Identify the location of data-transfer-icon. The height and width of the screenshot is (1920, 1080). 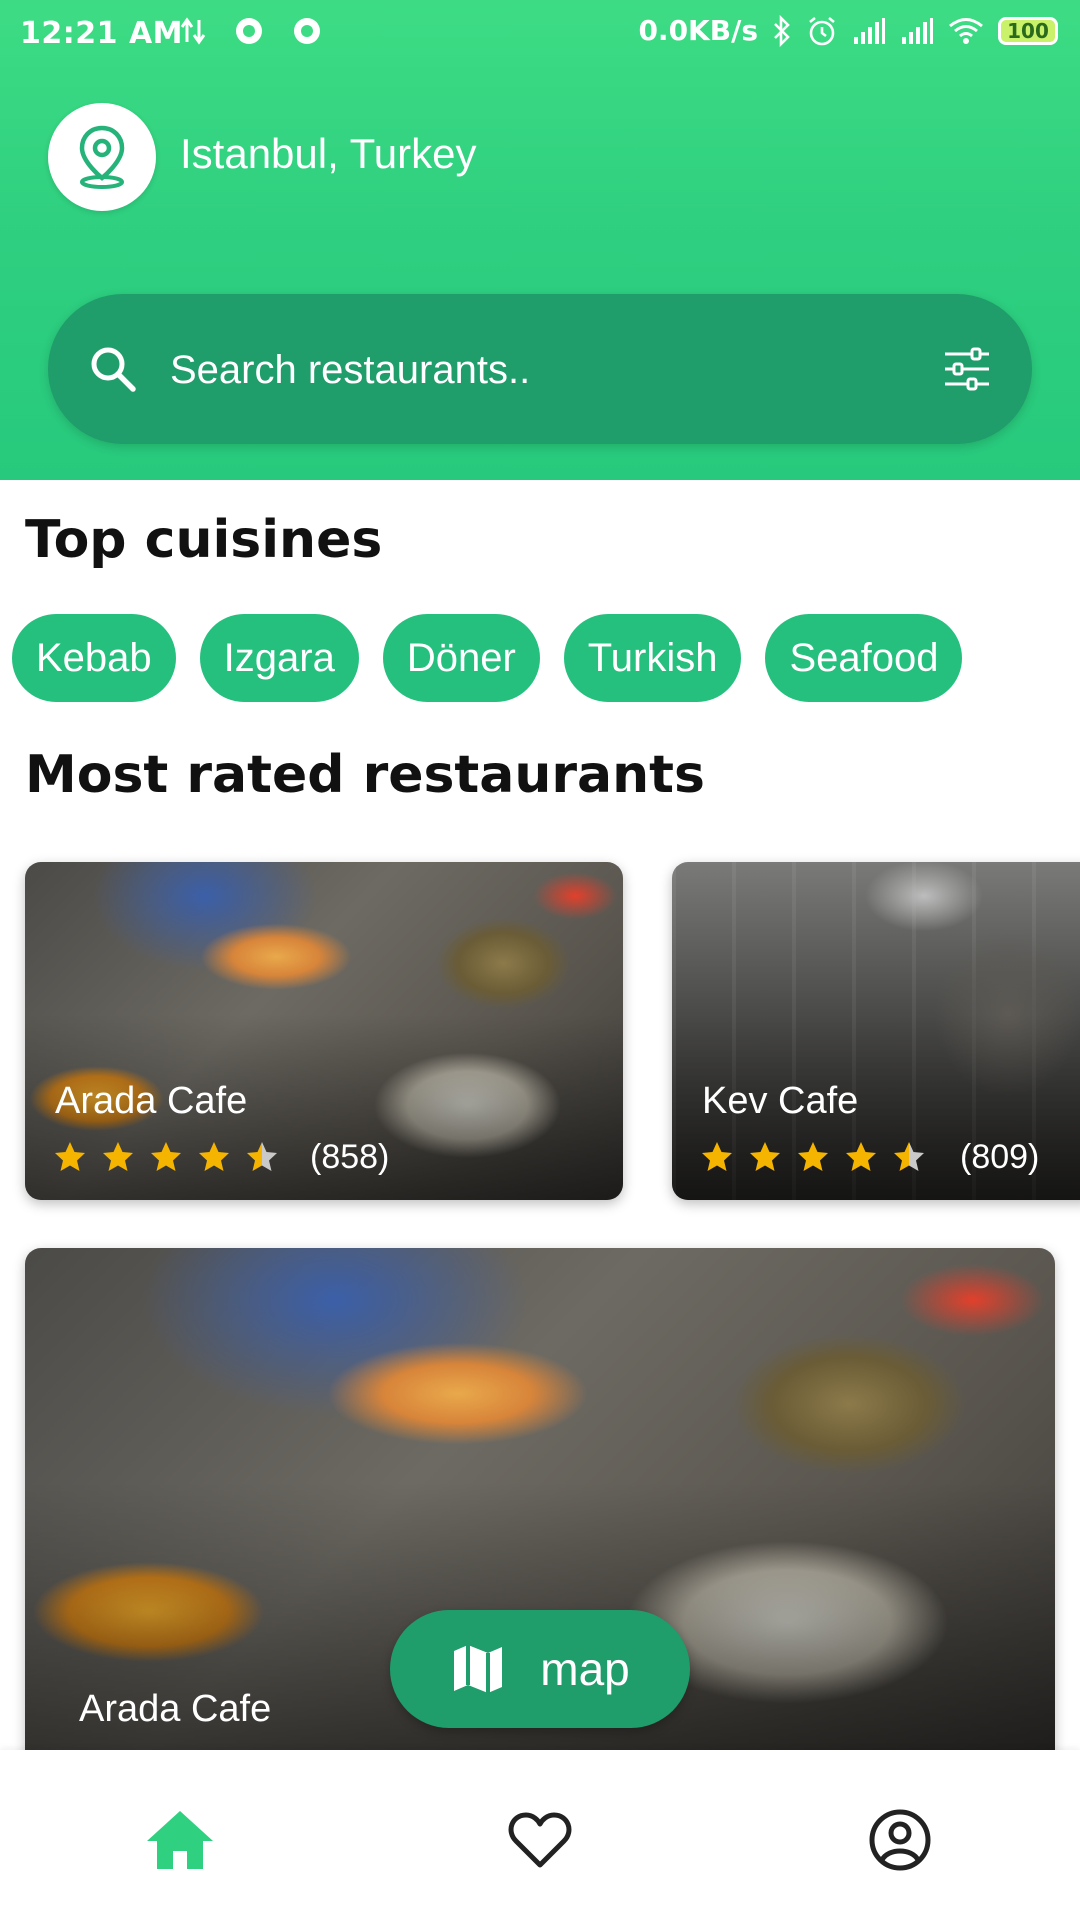
(193, 31).